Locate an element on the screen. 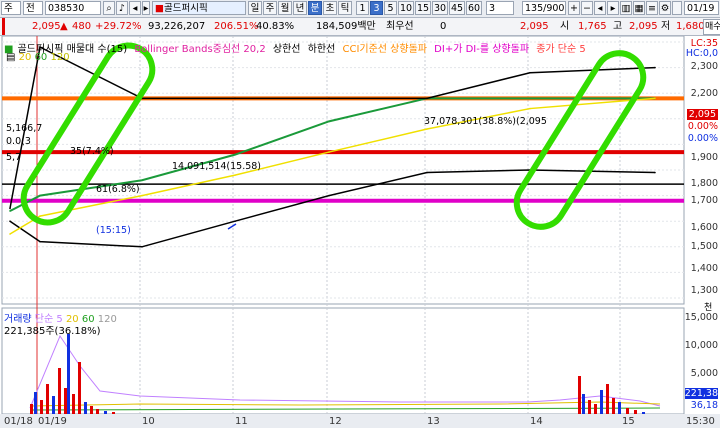 The image size is (720, 428). interval-1: 1 is located at coordinates (362, 8).